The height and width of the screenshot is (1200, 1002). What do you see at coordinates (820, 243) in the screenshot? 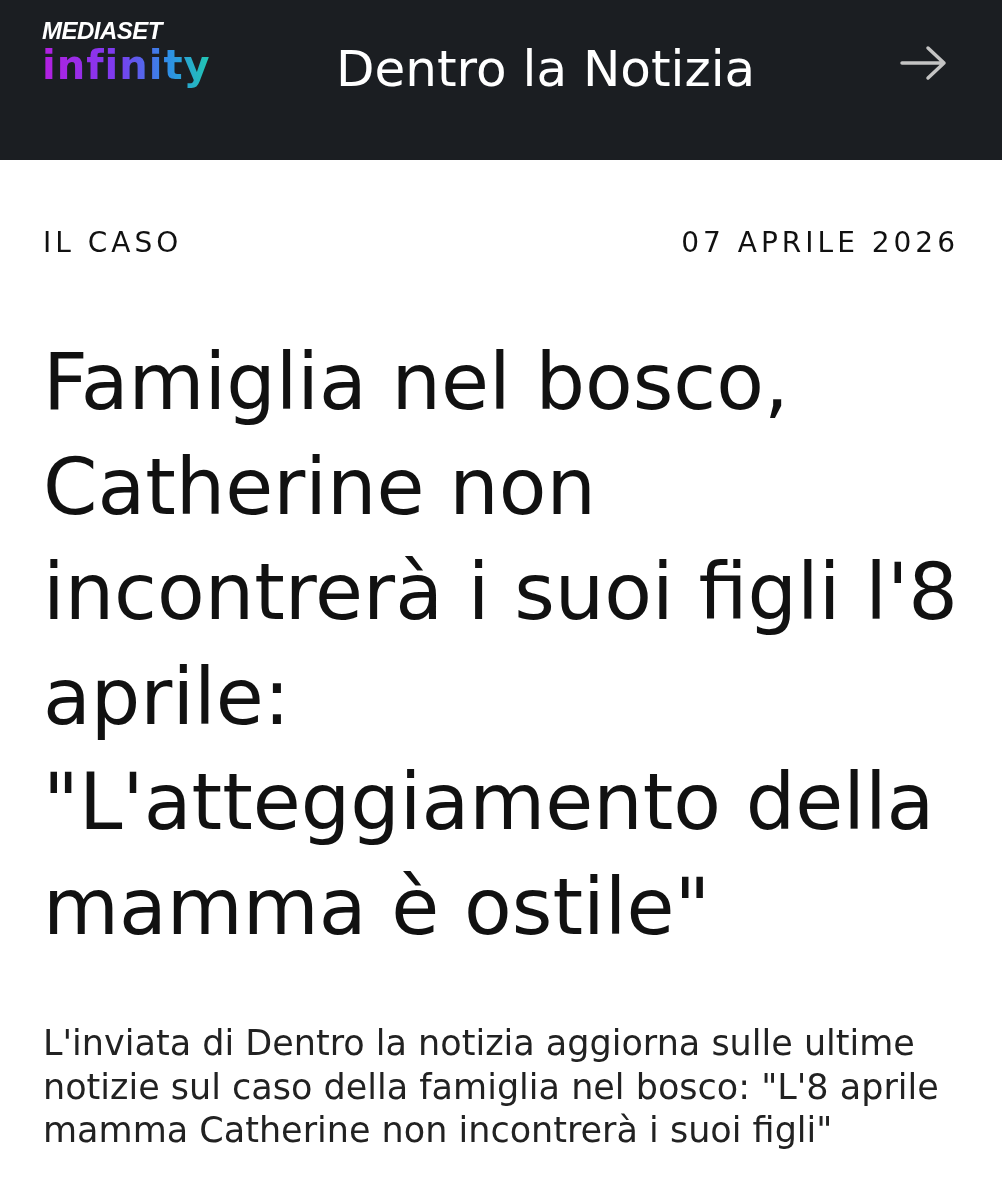
I see `publish-date: 07 APRILE 2026` at bounding box center [820, 243].